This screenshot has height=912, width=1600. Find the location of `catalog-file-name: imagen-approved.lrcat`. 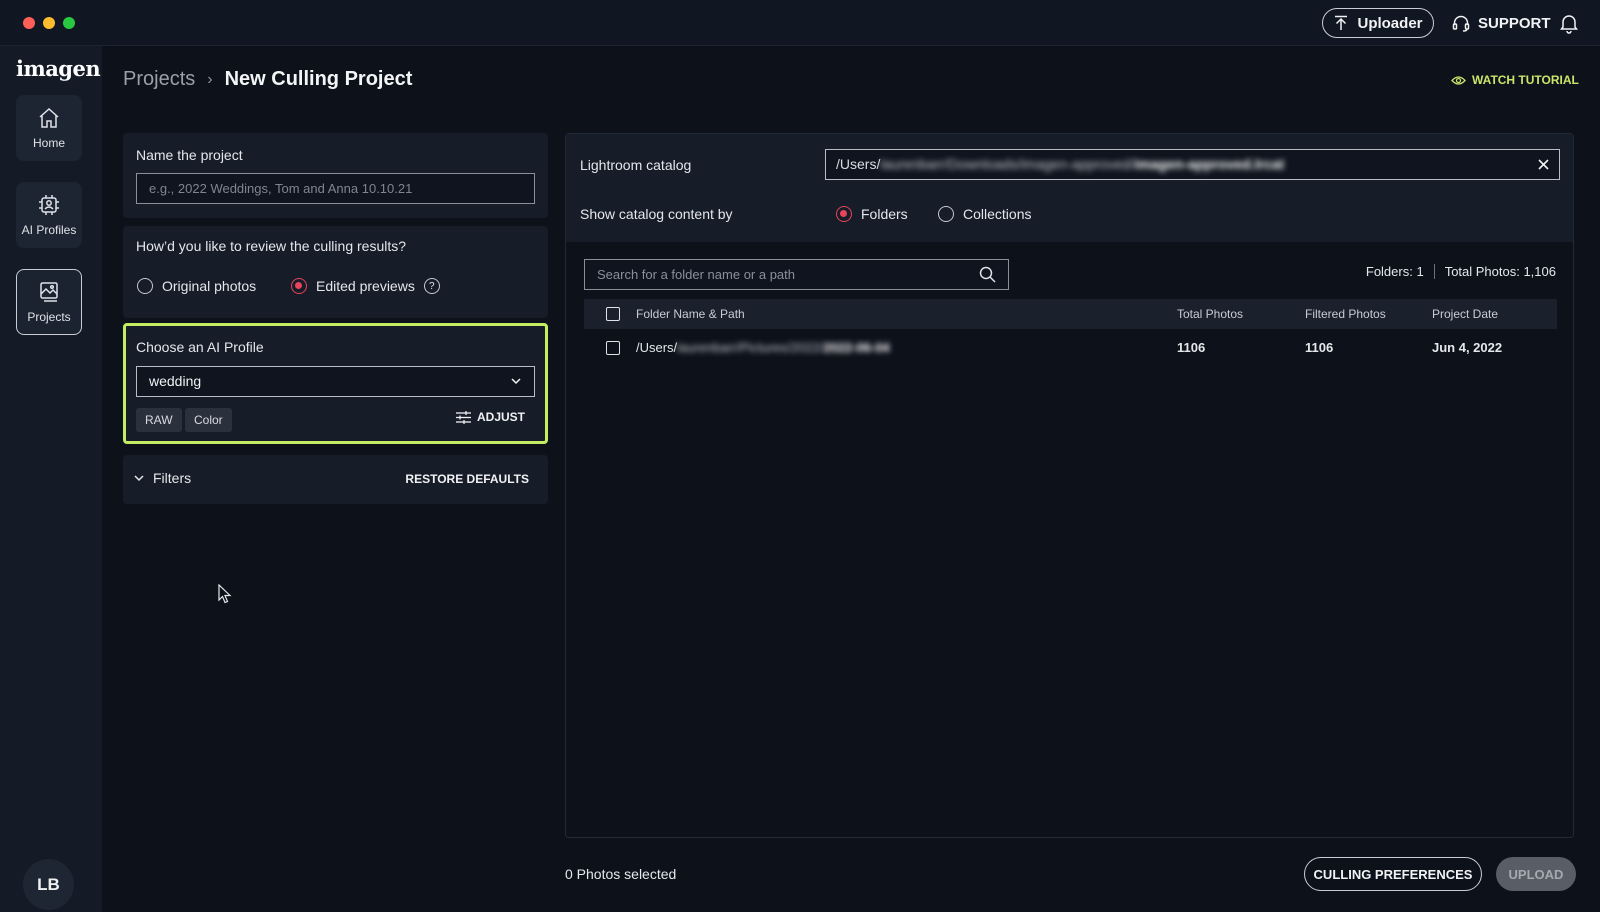

catalog-file-name: imagen-approved.lrcat is located at coordinates (1209, 164).